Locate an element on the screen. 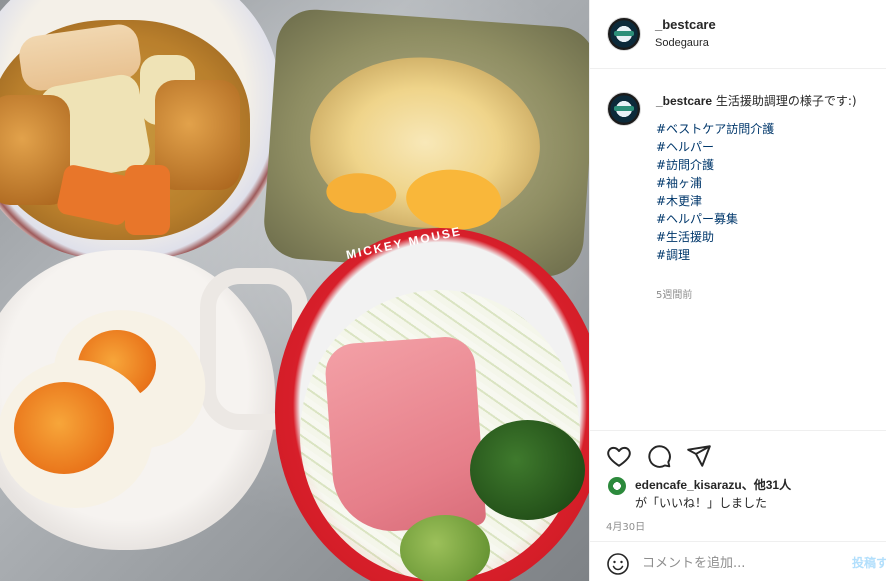 This screenshot has width=886, height=582. header-username: _bestcare is located at coordinates (685, 24).